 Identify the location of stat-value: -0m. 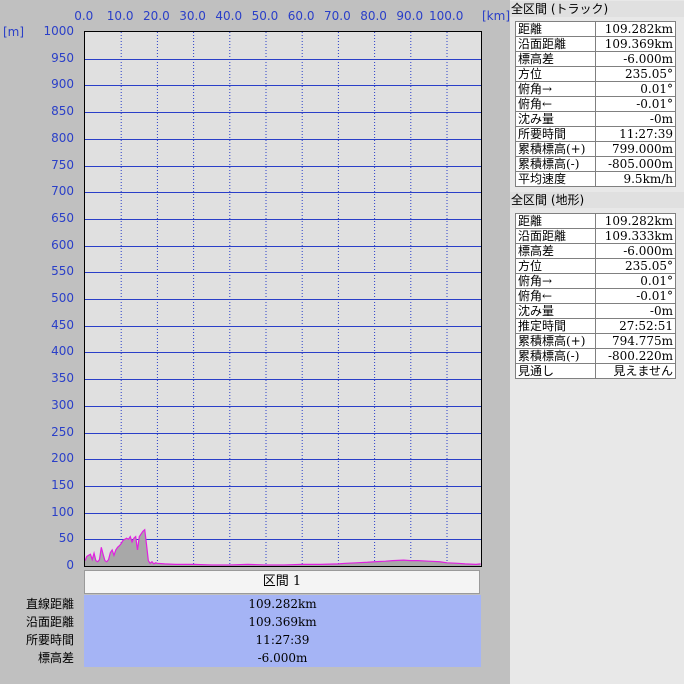
(635, 311).